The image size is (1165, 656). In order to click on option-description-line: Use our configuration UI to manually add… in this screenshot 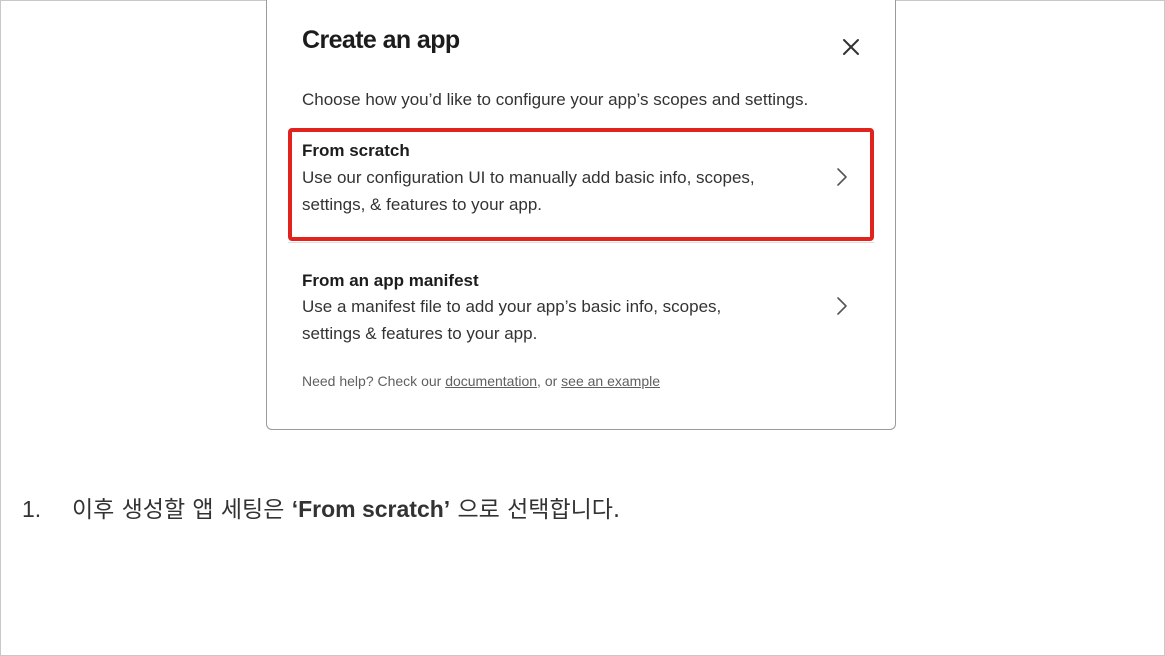, I will do `click(528, 177)`.